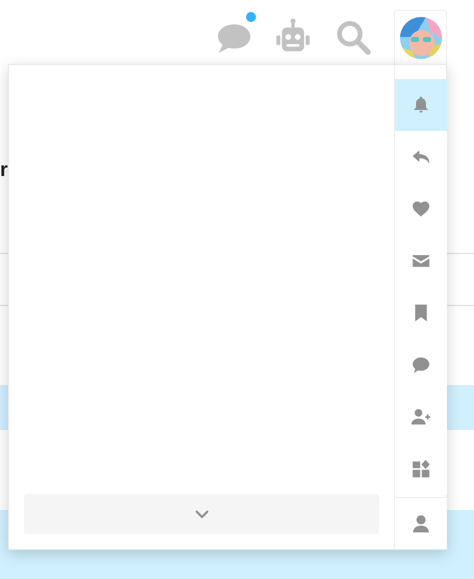  What do you see at coordinates (421, 365) in the screenshot?
I see `chat-bubble-icon` at bounding box center [421, 365].